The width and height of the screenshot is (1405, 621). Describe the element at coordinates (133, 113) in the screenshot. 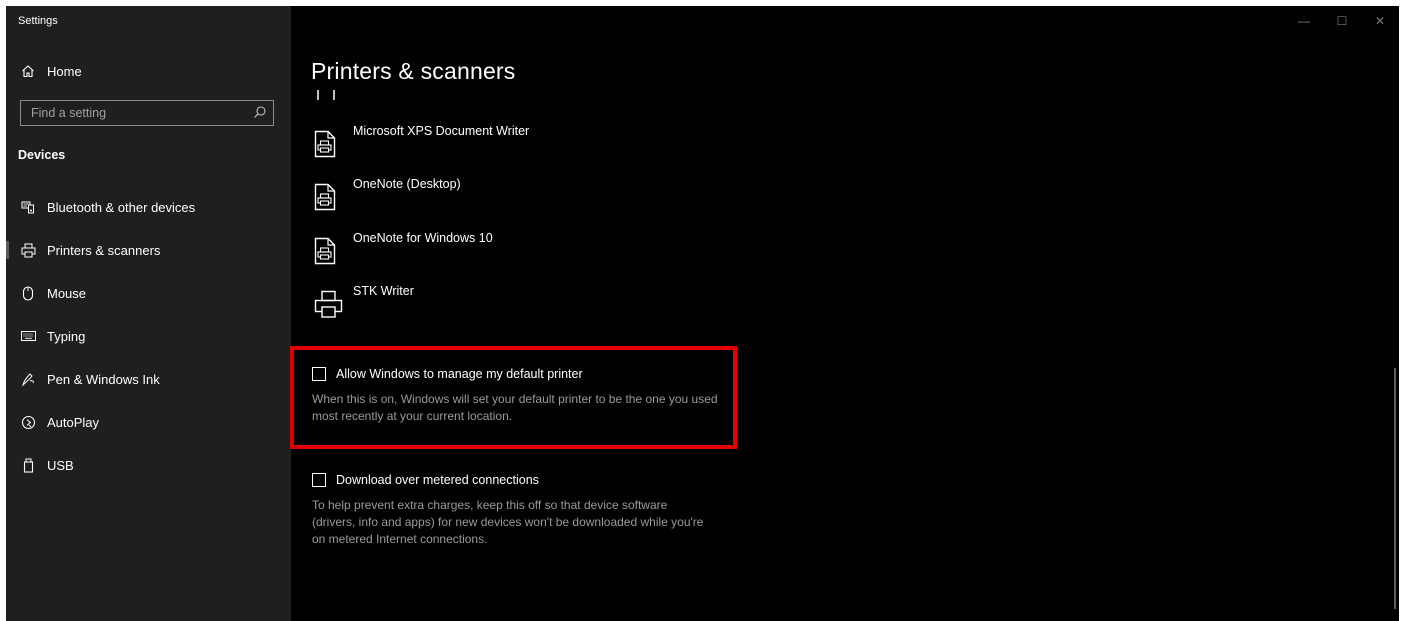

I see `search-input` at that location.